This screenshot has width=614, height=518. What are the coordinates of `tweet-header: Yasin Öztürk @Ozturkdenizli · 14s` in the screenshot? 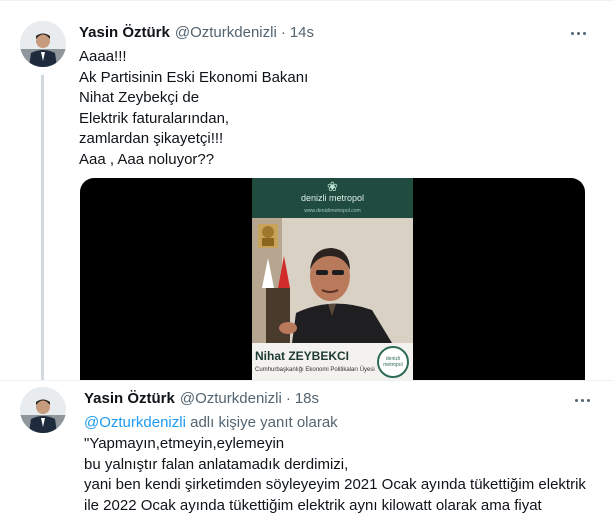 It's located at (196, 32).